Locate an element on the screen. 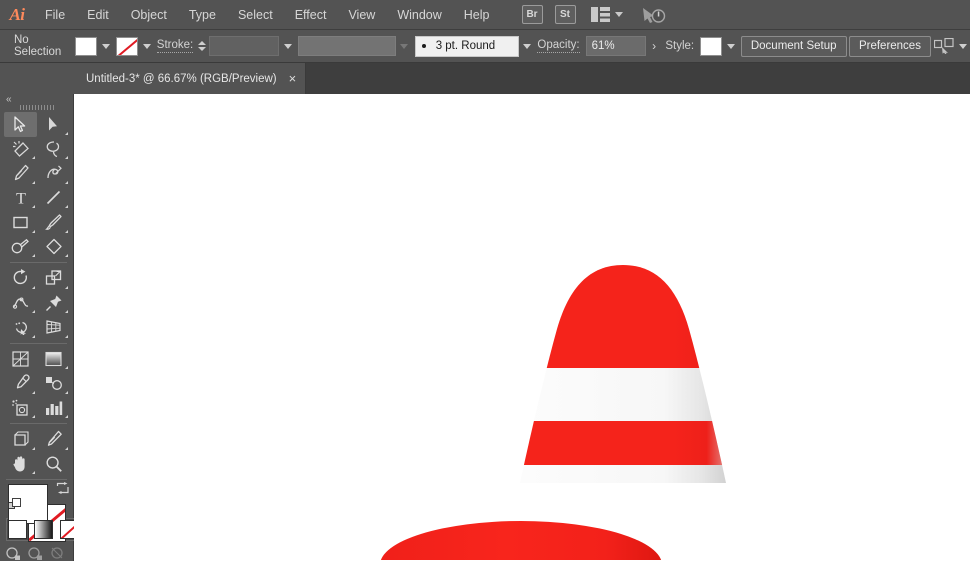 The height and width of the screenshot is (561, 970). tool-paintbrush is located at coordinates (53, 222).